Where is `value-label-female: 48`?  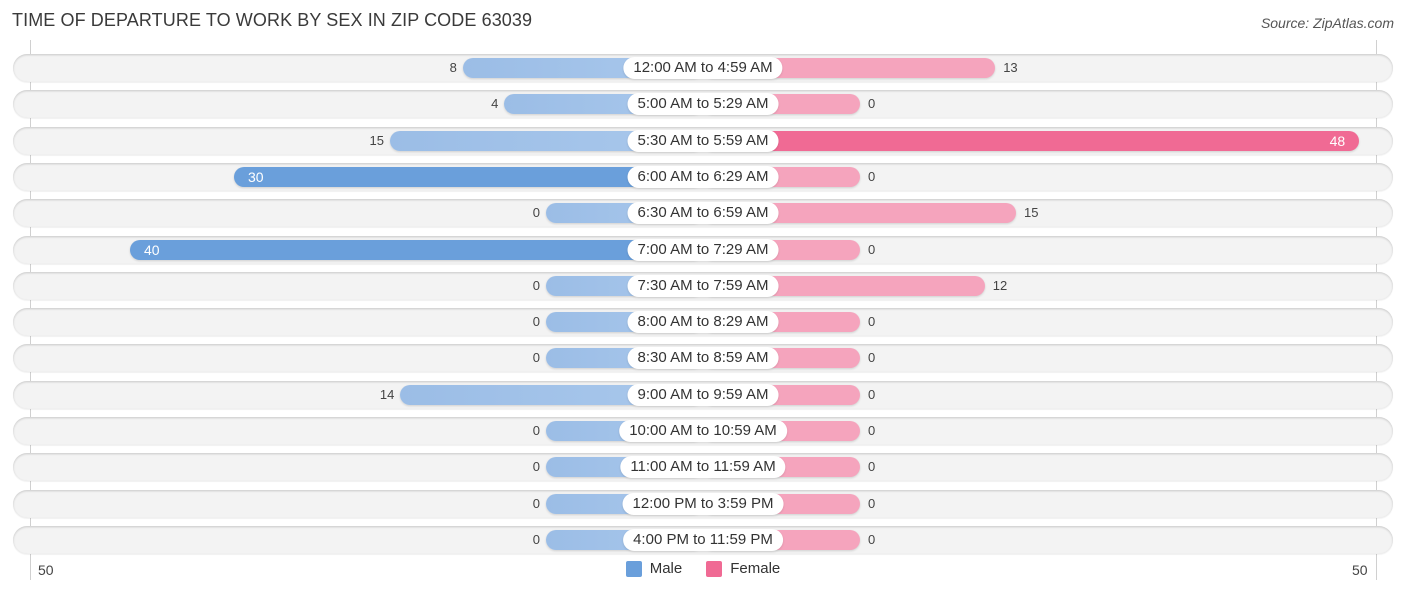
value-label-female: 48 is located at coordinates (1337, 141).